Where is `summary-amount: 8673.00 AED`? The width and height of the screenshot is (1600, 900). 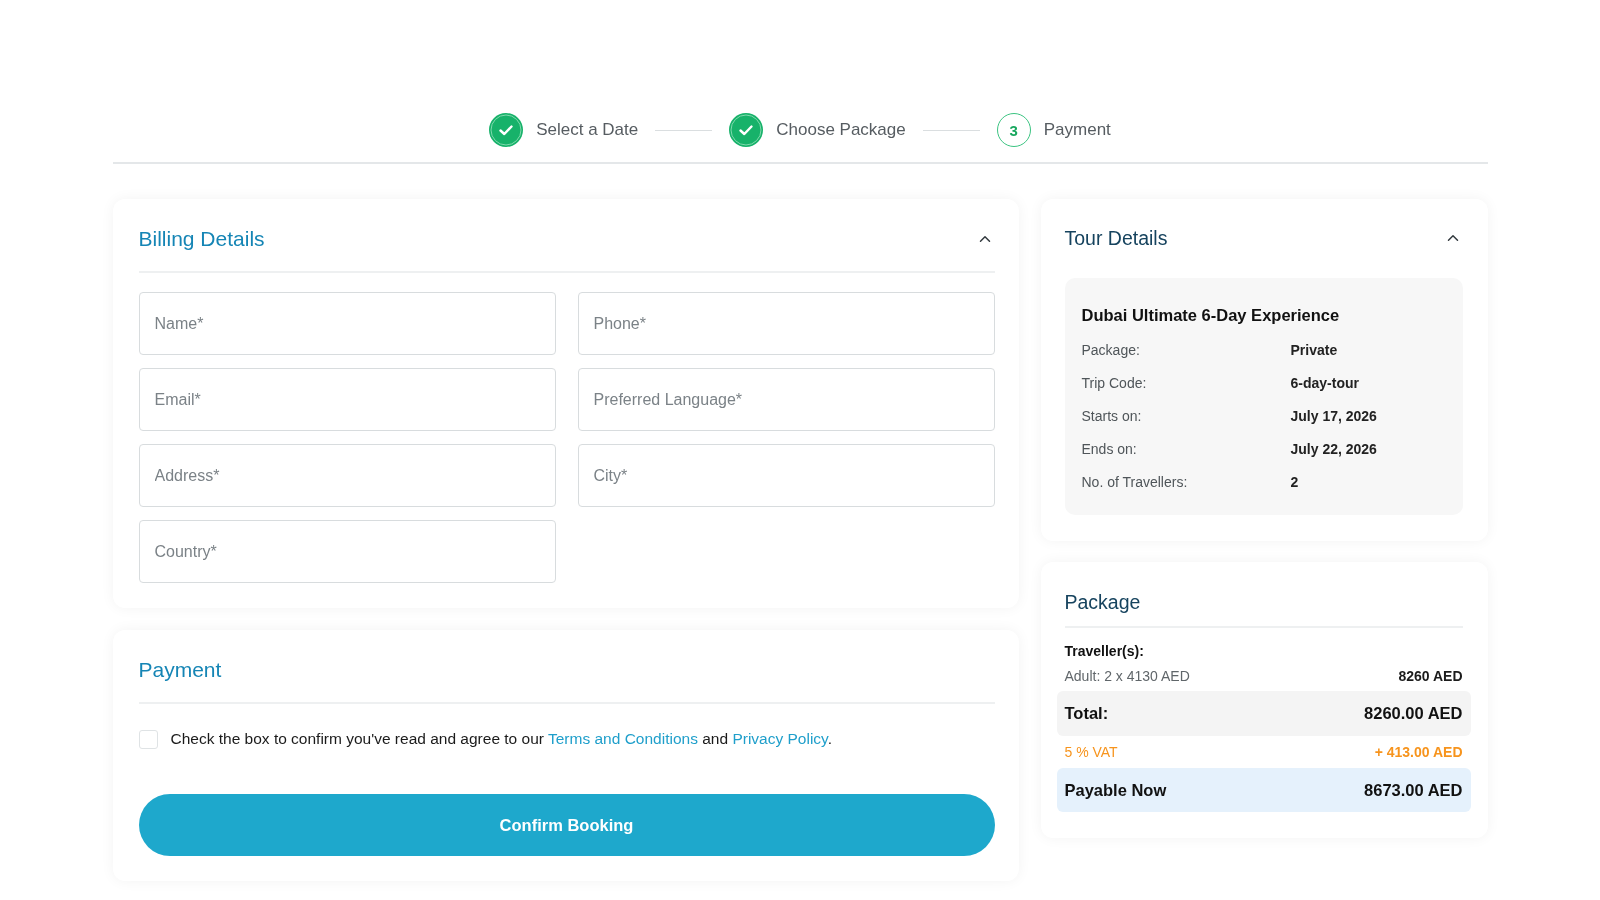 summary-amount: 8673.00 AED is located at coordinates (1413, 790).